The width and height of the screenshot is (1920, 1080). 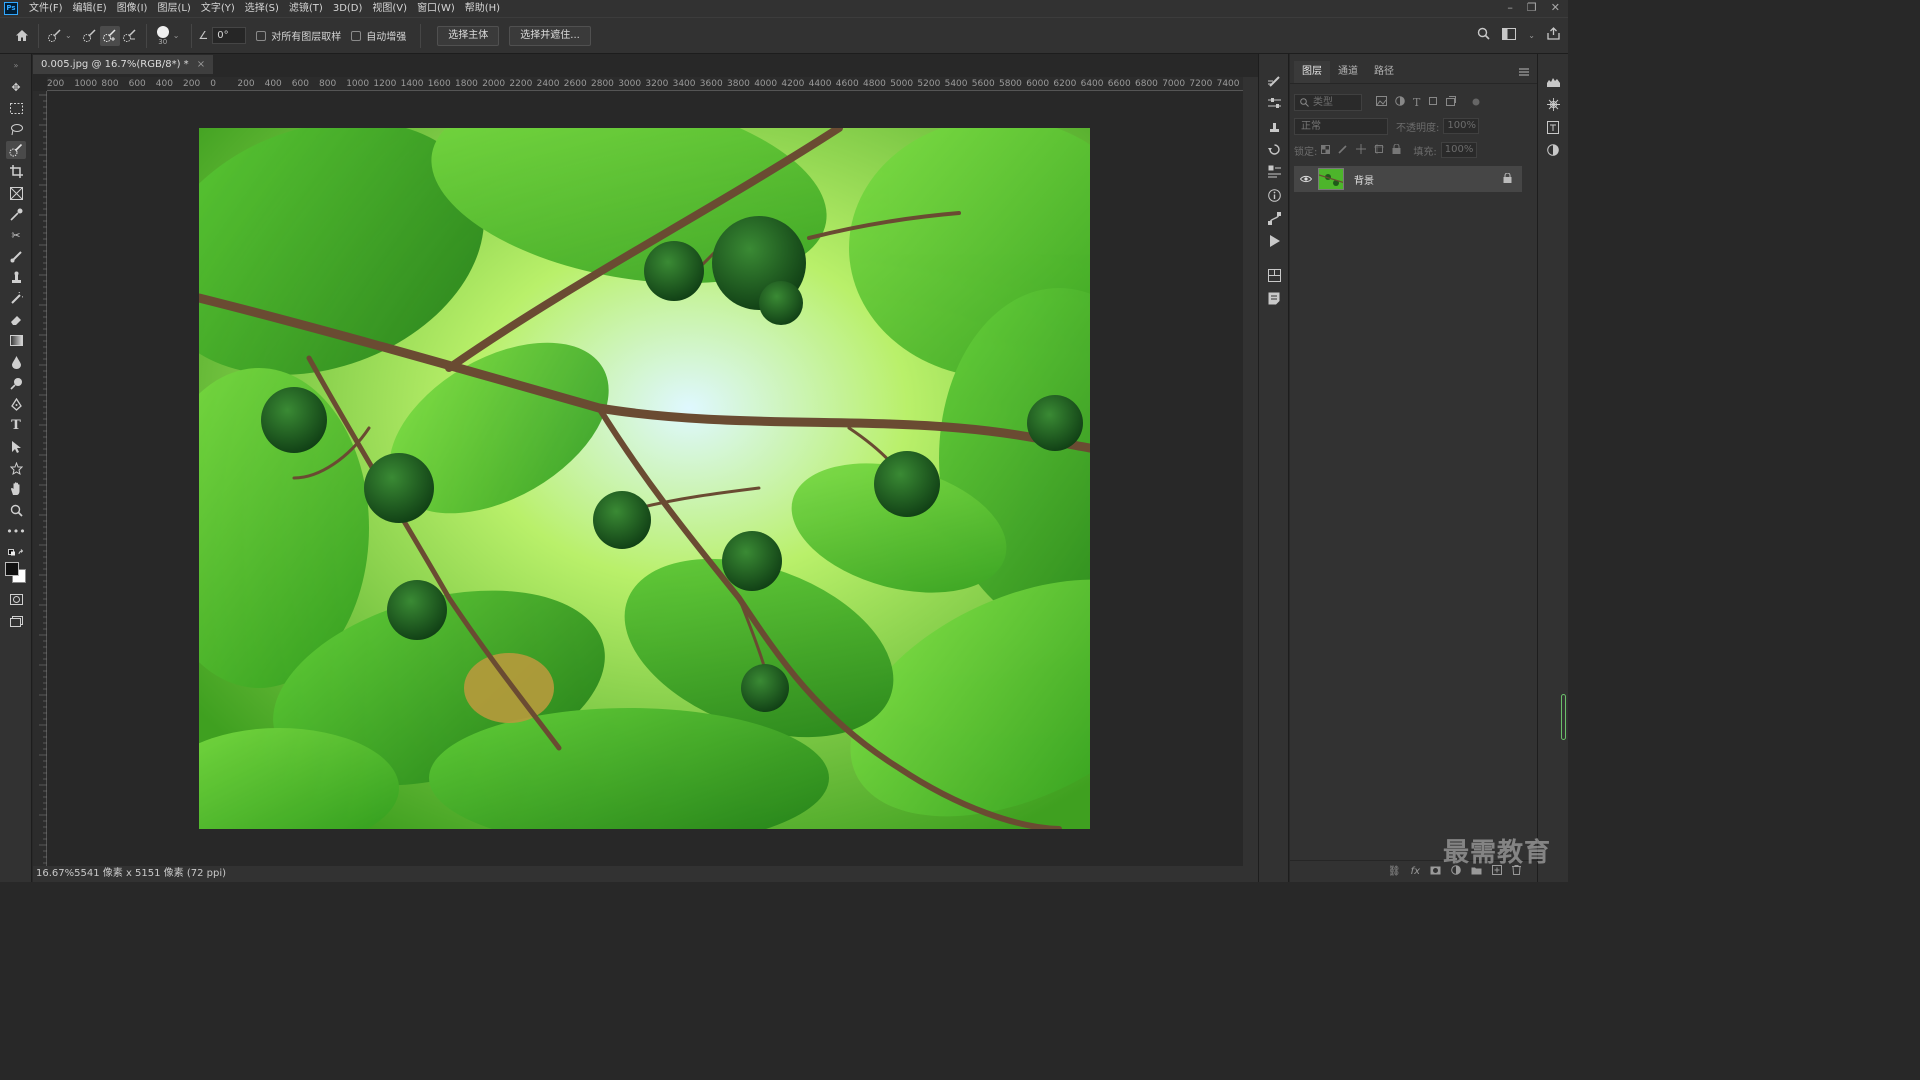 What do you see at coordinates (1510, 7) in the screenshot?
I see `minimize-icon: –` at bounding box center [1510, 7].